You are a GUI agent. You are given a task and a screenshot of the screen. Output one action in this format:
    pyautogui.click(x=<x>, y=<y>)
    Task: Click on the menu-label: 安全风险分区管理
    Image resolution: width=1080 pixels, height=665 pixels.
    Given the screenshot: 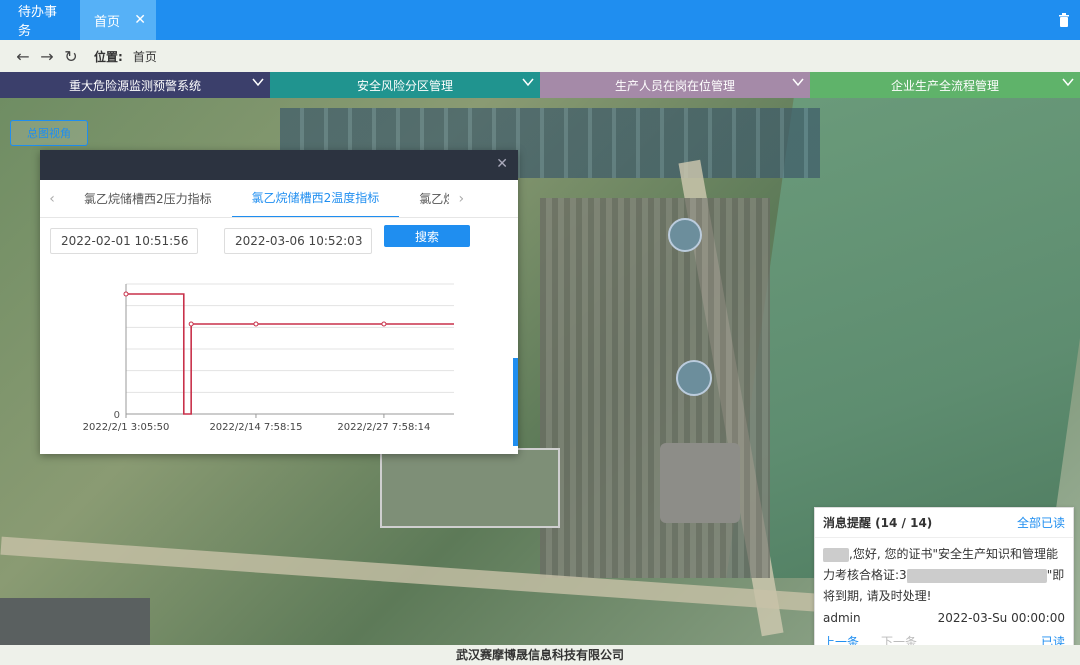 What is the action you would take?
    pyautogui.click(x=404, y=85)
    